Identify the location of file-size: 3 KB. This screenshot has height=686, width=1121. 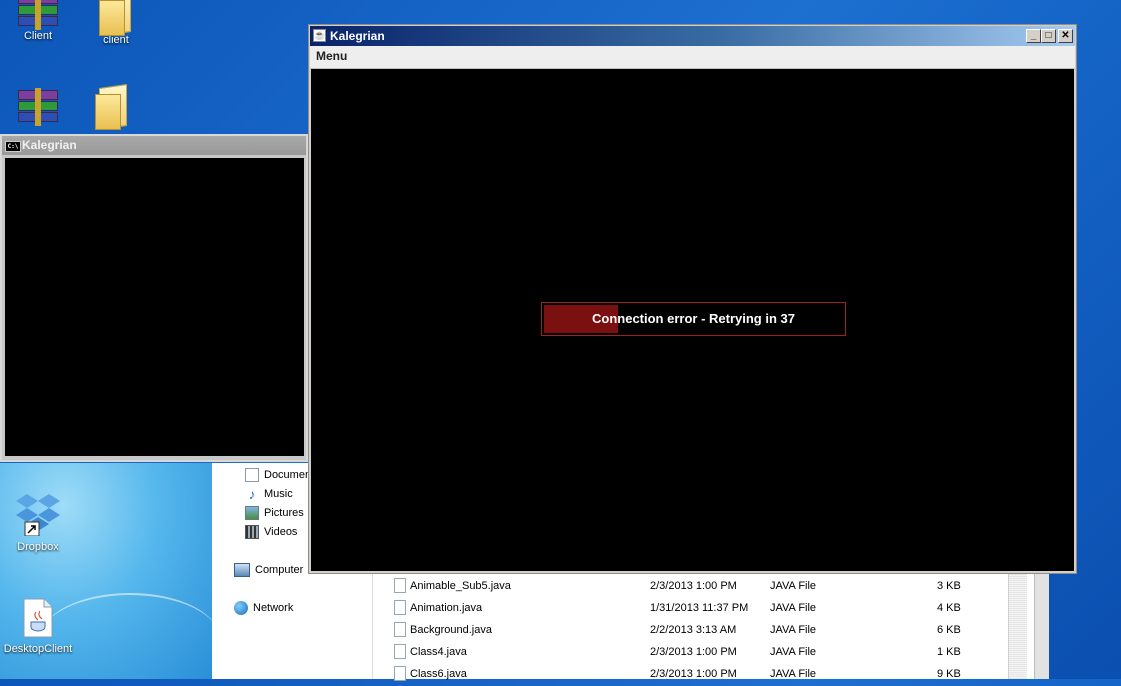
(949, 586).